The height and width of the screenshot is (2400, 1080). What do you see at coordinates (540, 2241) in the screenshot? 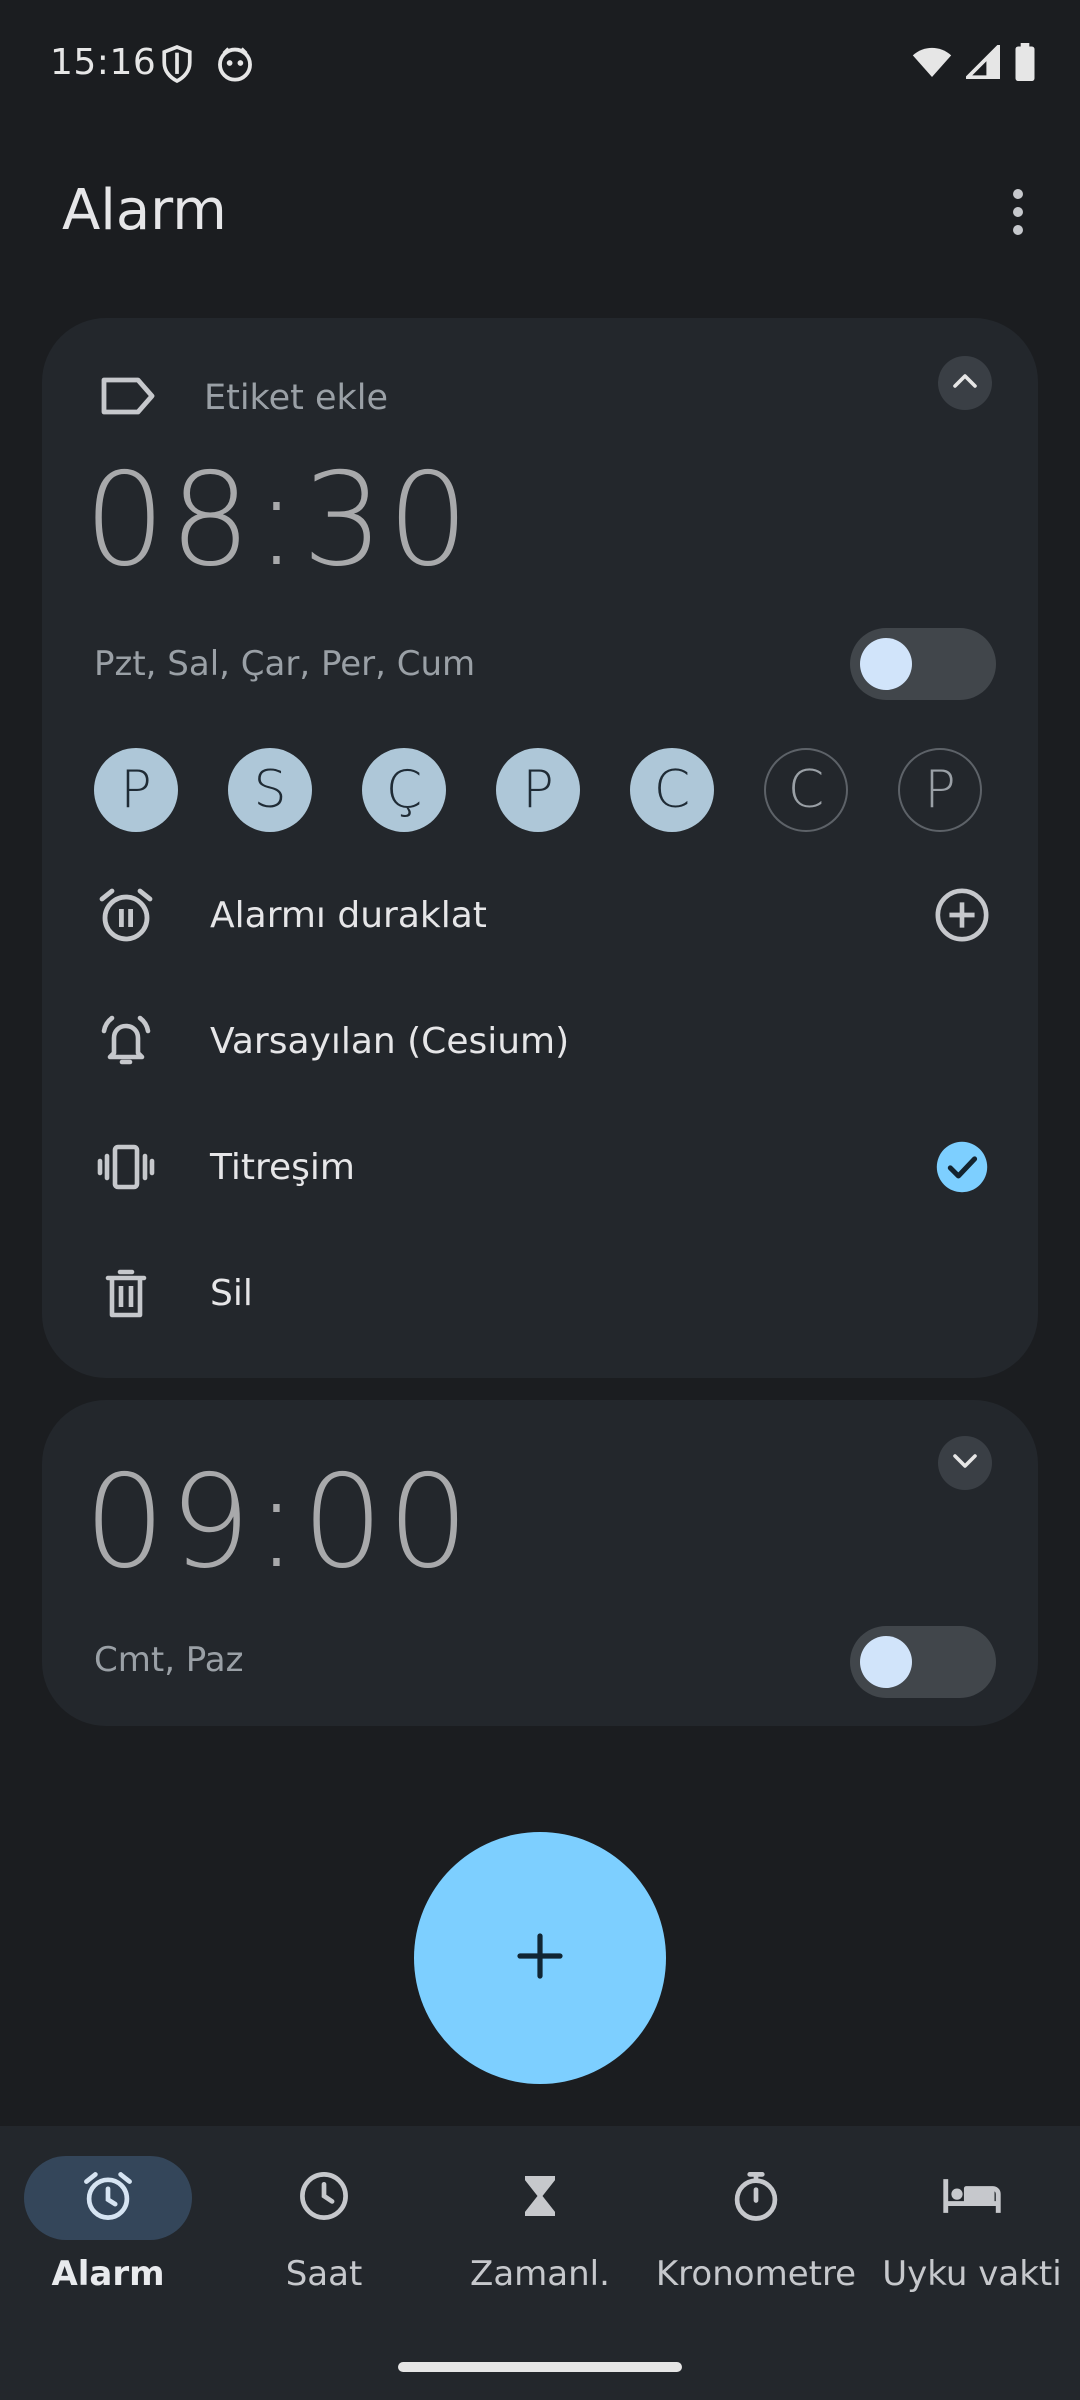
I see `nav-tab-timer: Zamanl.` at bounding box center [540, 2241].